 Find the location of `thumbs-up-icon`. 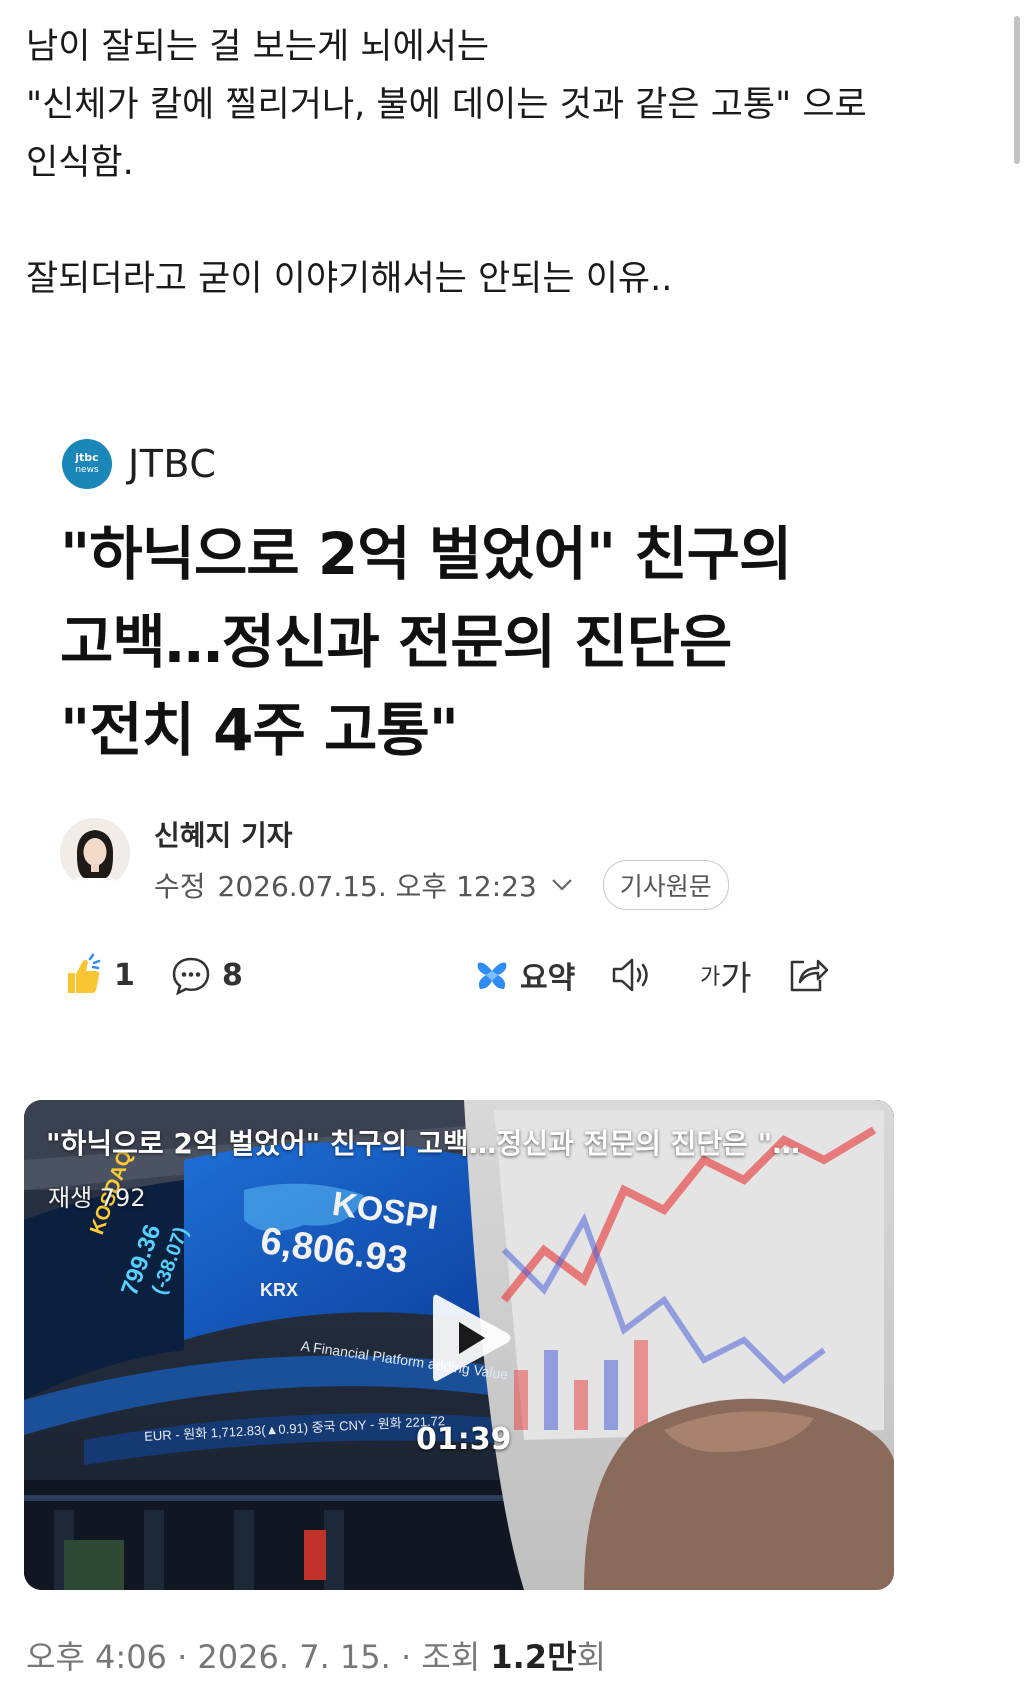

thumbs-up-icon is located at coordinates (84, 973).